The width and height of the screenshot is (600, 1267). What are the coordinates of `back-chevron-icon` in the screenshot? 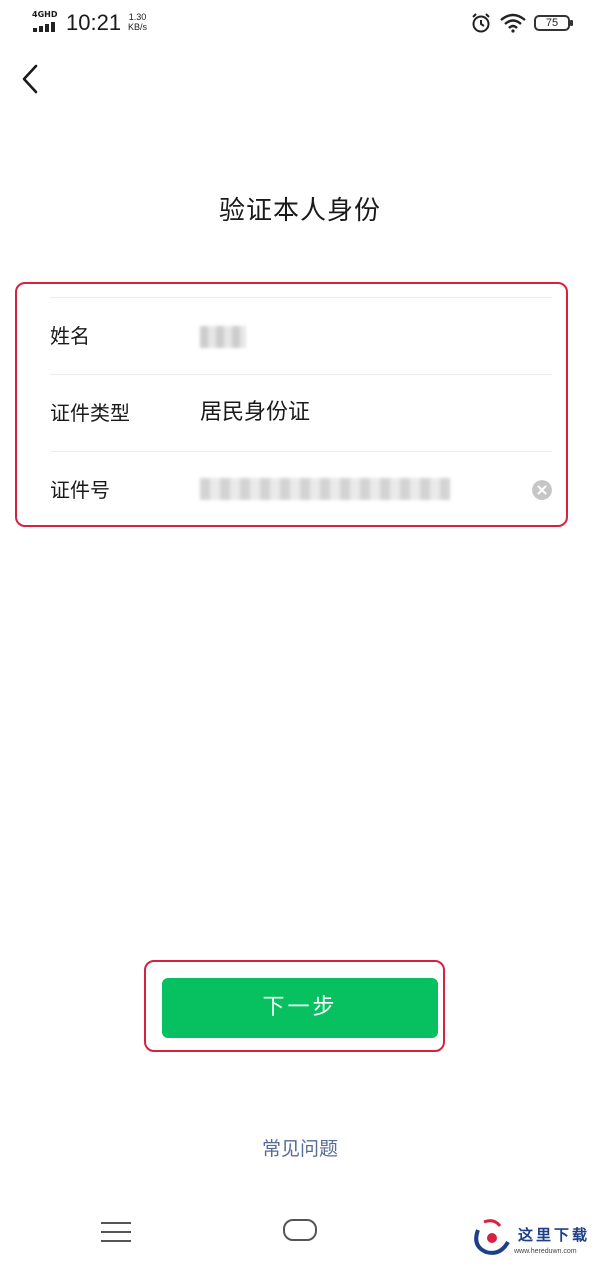 It's located at (32, 79).